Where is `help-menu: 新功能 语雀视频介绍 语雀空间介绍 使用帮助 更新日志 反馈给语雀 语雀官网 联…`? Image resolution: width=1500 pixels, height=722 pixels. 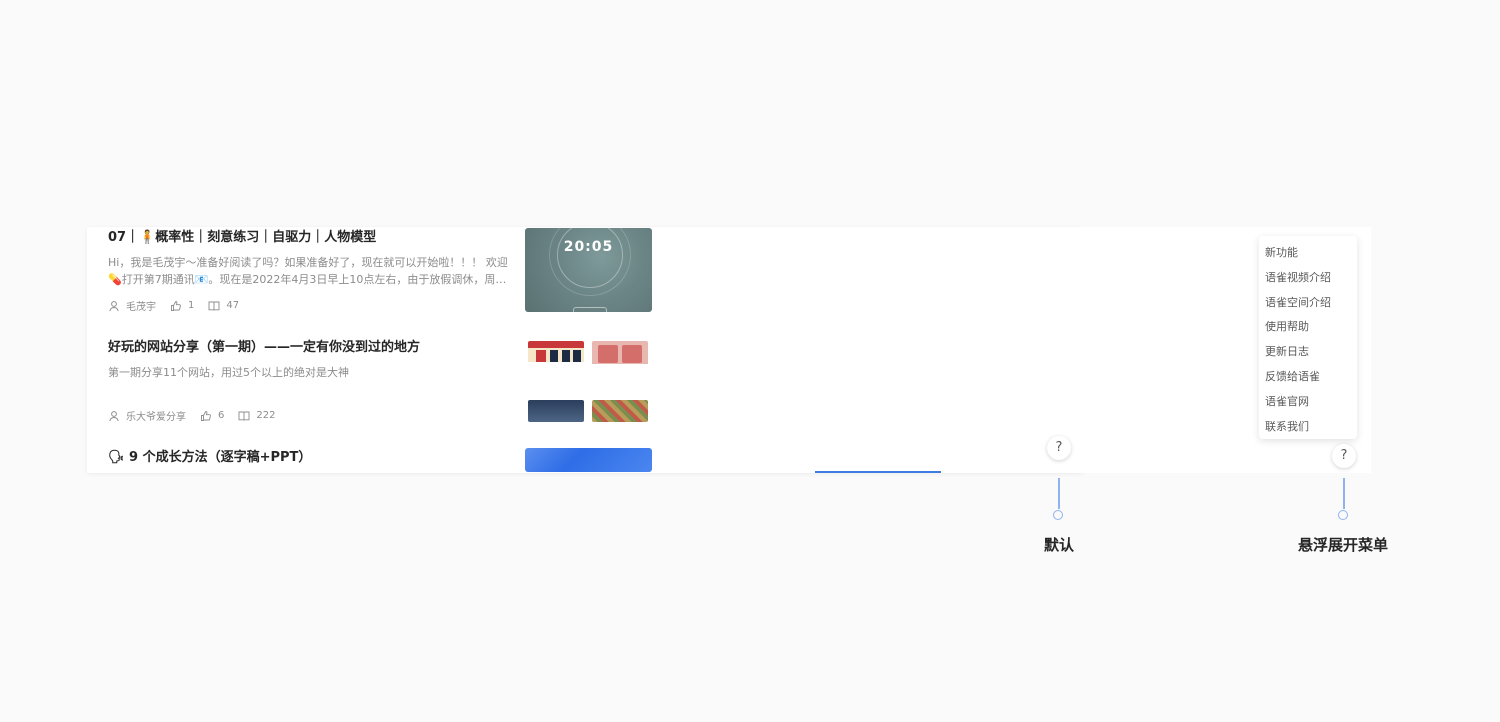
help-menu: 新功能 语雀视频介绍 语雀空间介绍 使用帮助 更新日志 反馈给语雀 语雀官网 联… is located at coordinates (1308, 337).